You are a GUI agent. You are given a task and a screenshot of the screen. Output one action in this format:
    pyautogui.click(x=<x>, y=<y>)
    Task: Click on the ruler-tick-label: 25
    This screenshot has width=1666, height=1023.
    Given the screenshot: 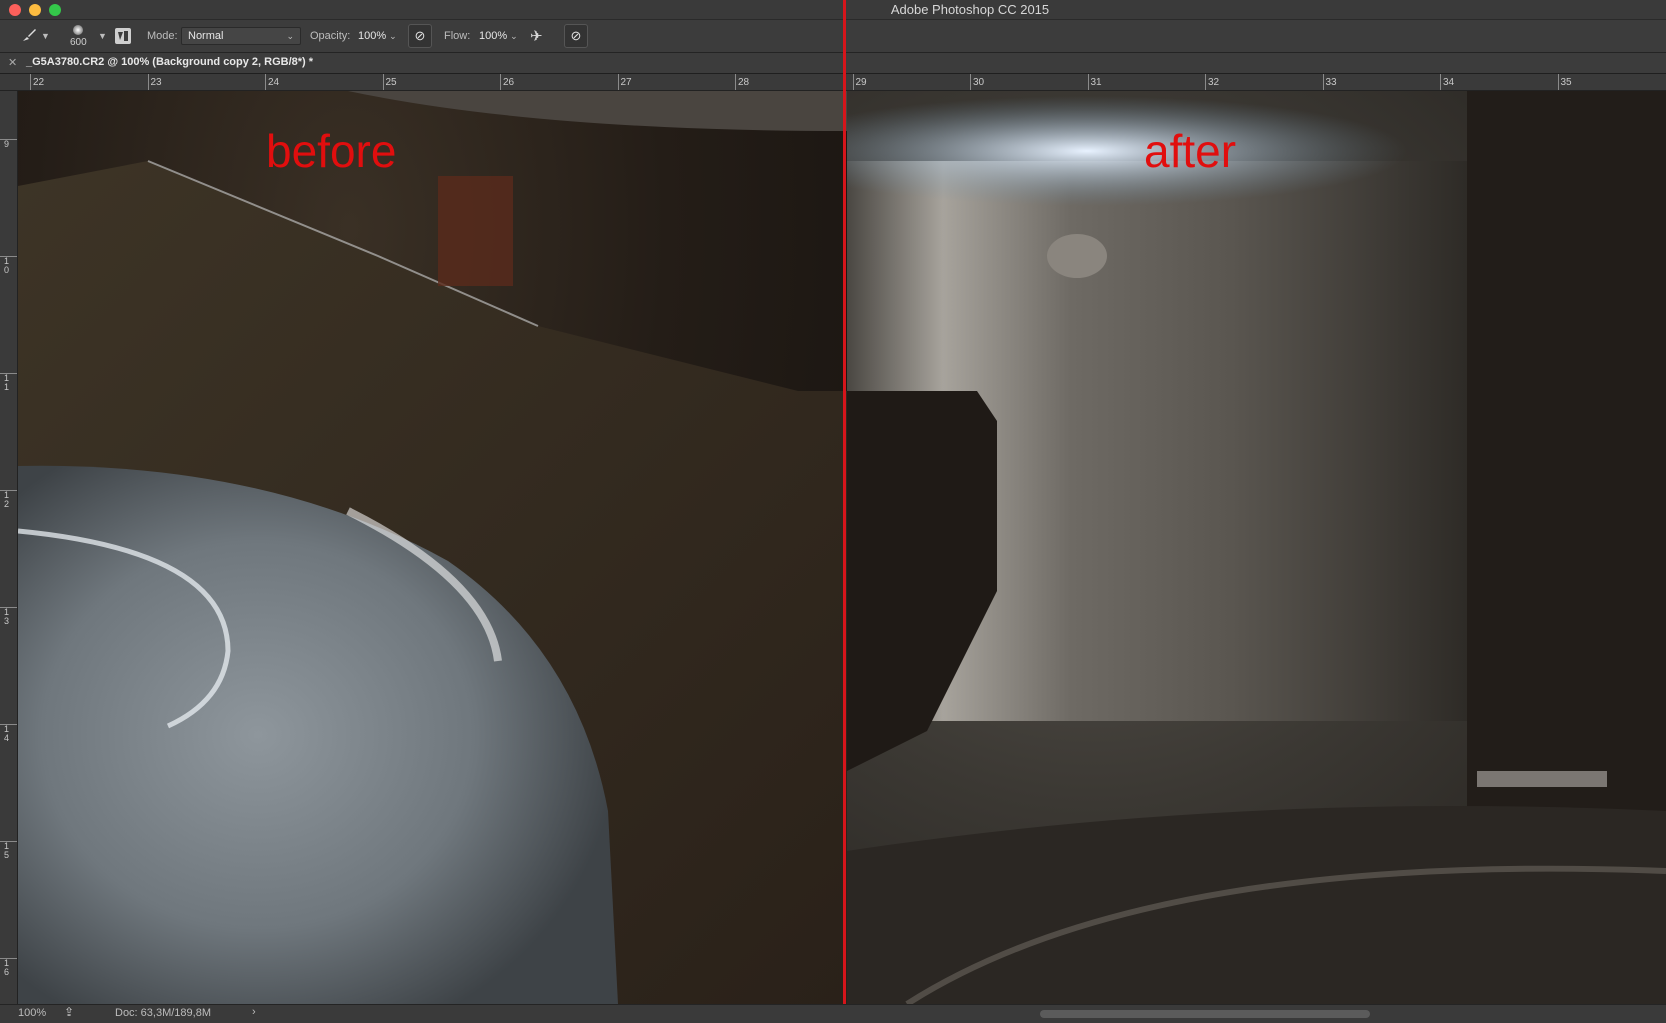 What is the action you would take?
    pyautogui.click(x=389, y=82)
    